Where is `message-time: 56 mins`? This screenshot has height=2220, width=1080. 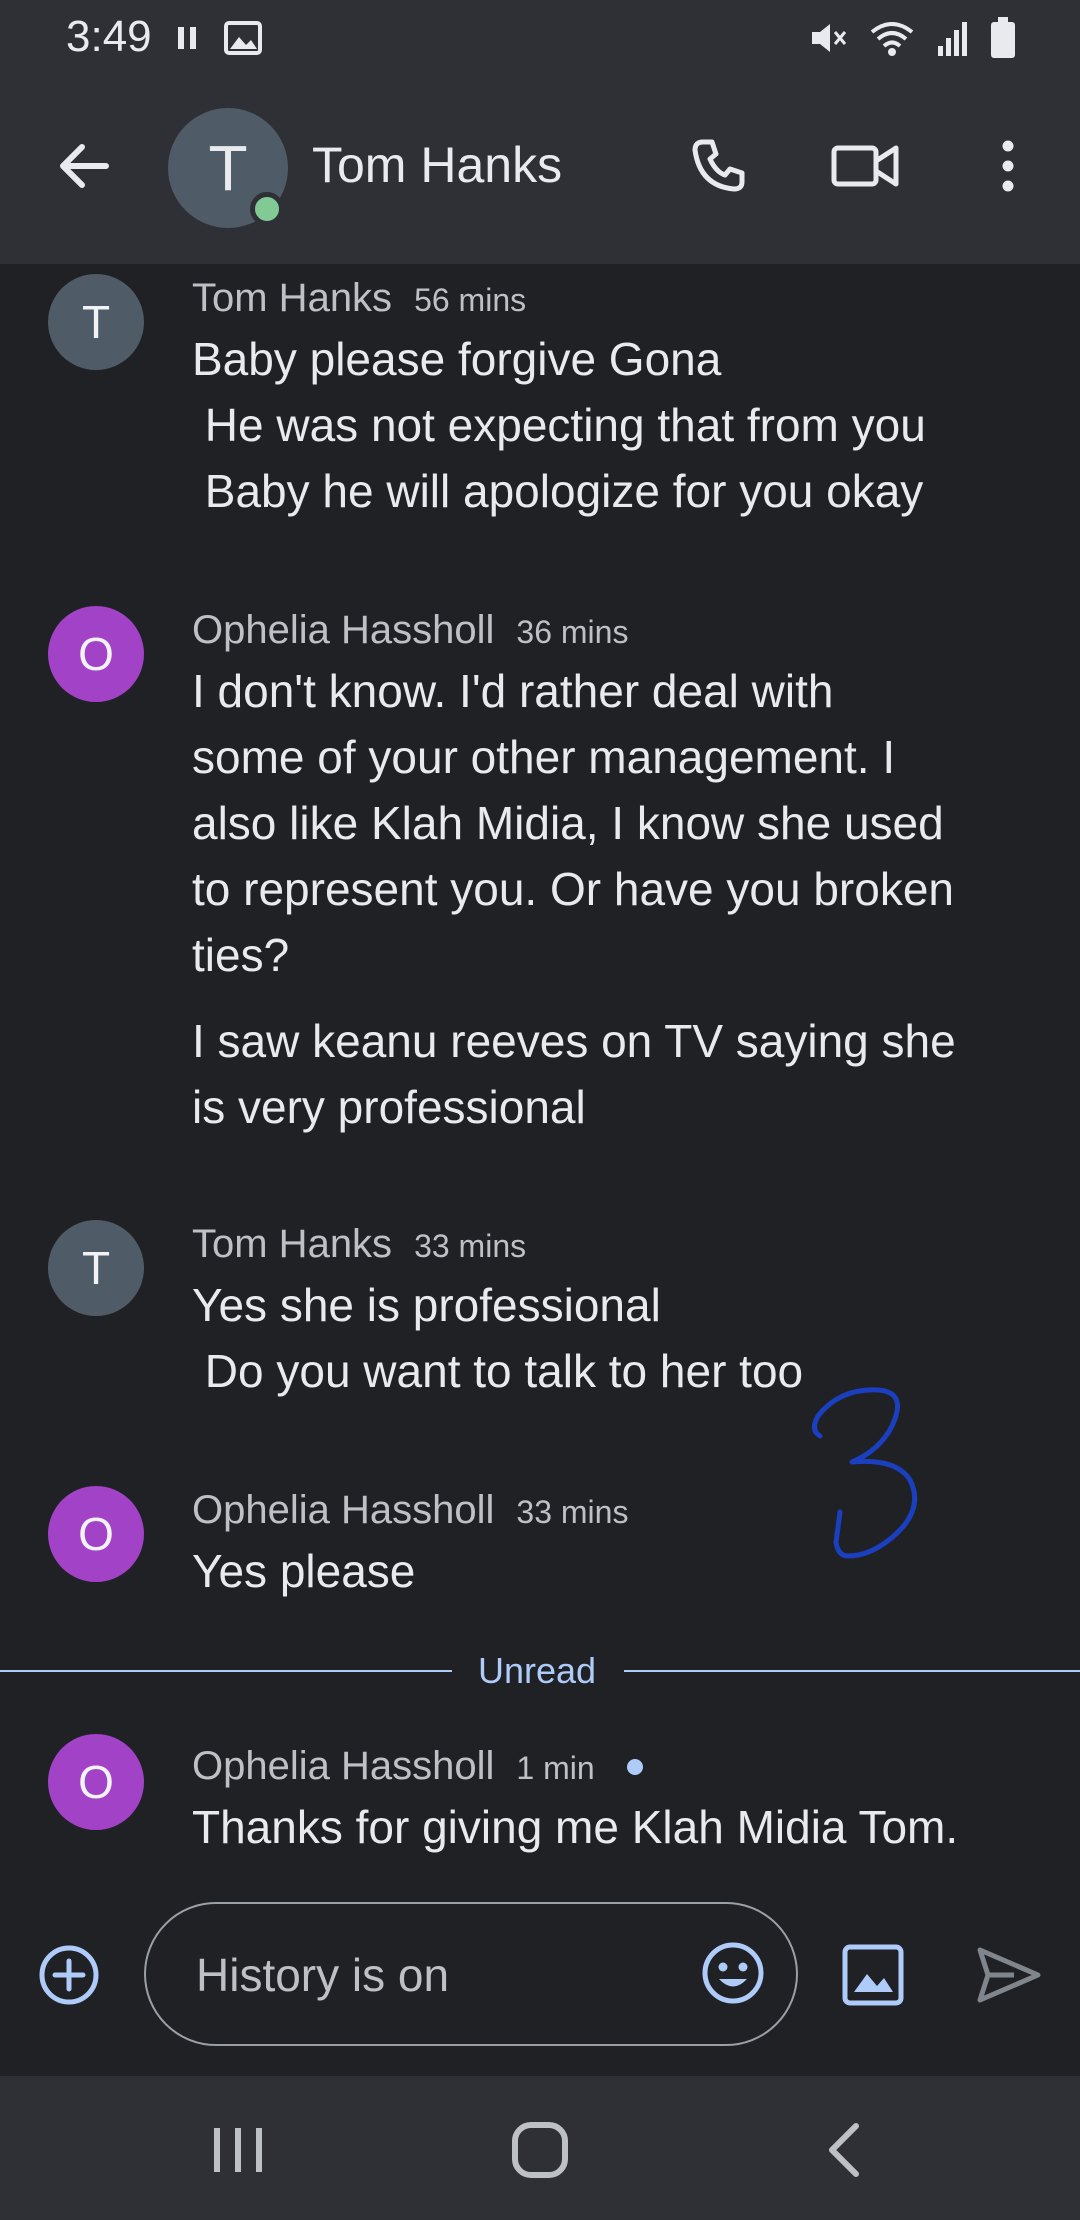 message-time: 56 mins is located at coordinates (470, 300).